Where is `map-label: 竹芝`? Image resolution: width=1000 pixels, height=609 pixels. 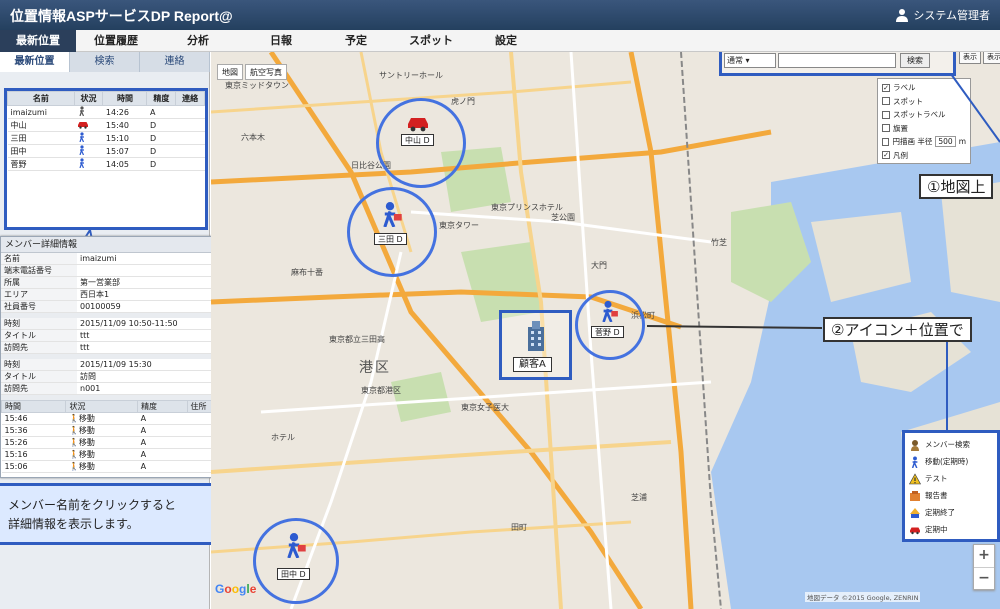 map-label: 竹芝 is located at coordinates (719, 242).